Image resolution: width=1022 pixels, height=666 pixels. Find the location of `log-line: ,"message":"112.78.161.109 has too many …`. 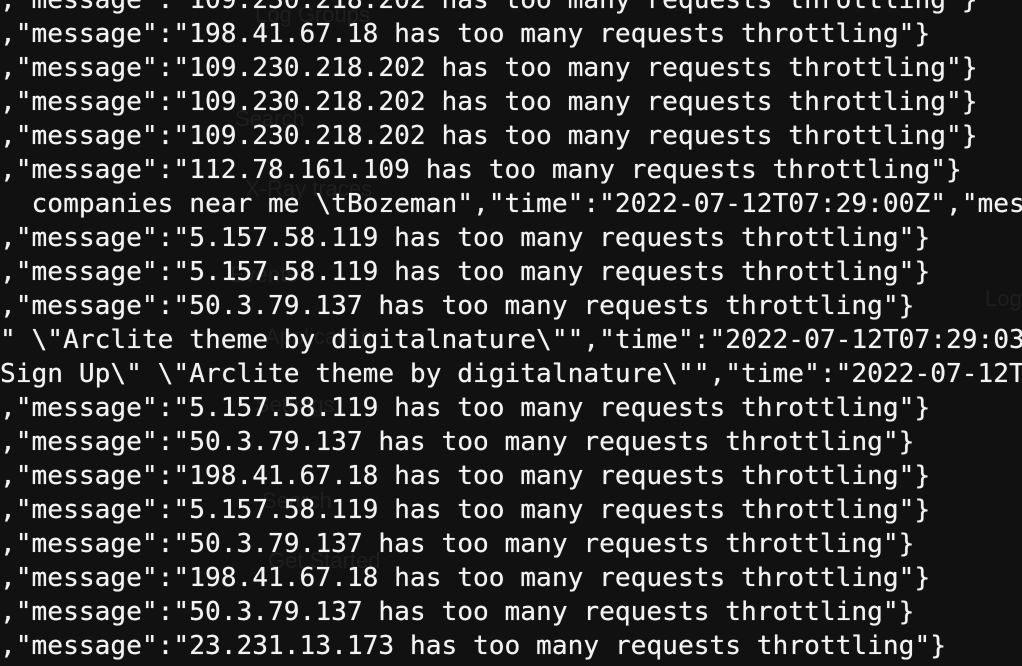

log-line: ,"message":"112.78.161.109 has too many … is located at coordinates (481, 170).